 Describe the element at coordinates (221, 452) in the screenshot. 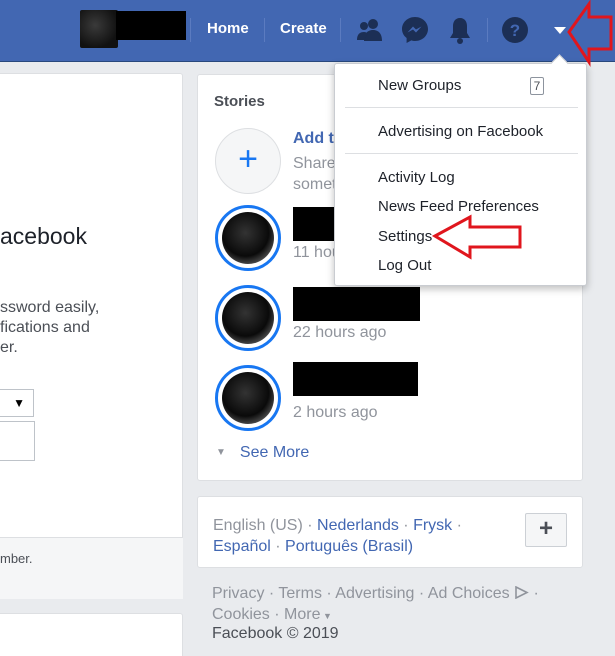

I see `chevron-down-icon: ▼` at that location.